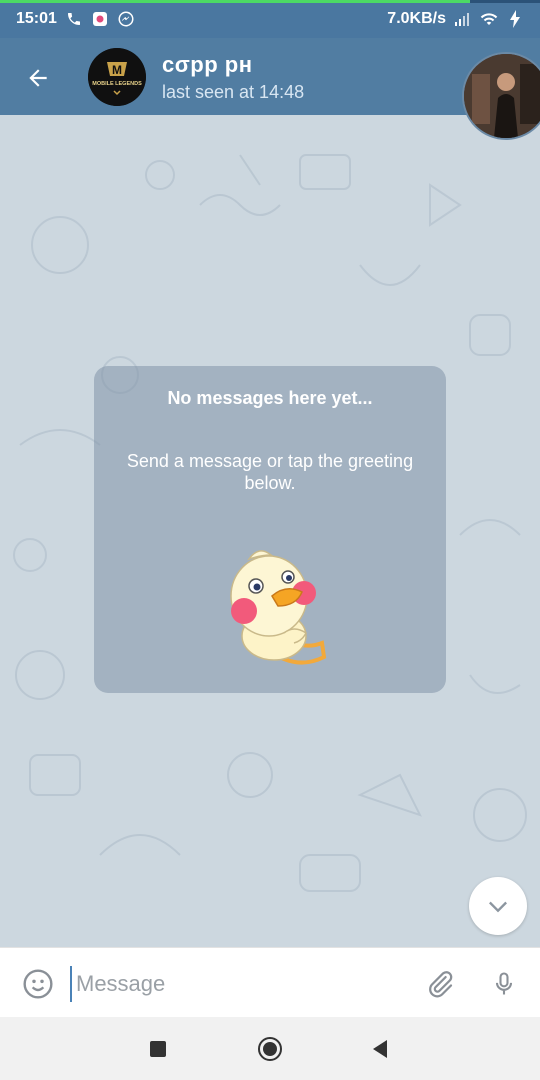  I want to click on paperclip-icon, so click(441, 984).